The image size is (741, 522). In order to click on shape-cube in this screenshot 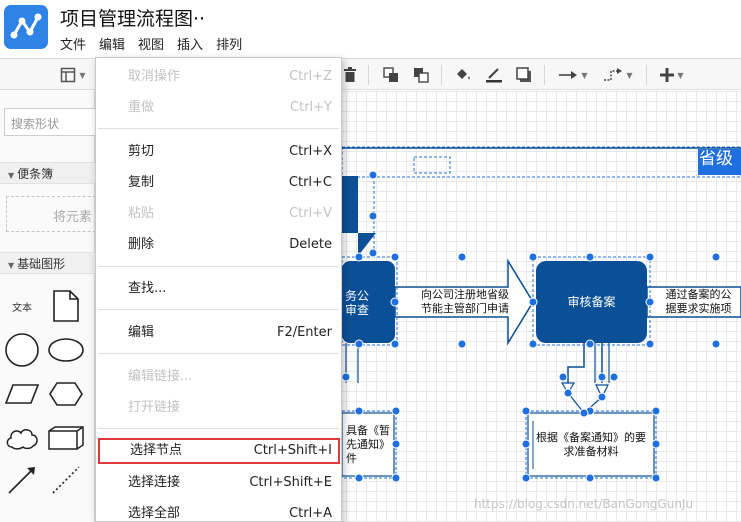, I will do `click(66, 438)`.